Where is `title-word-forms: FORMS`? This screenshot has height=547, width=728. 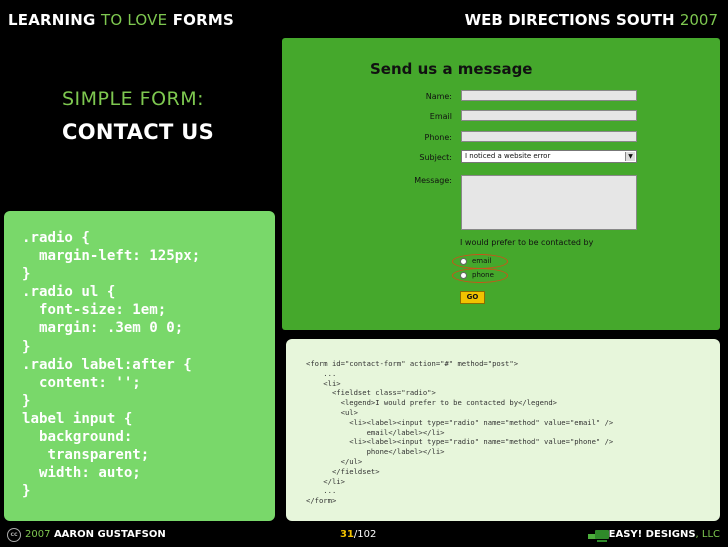
title-word-forms: FORMS is located at coordinates (203, 20).